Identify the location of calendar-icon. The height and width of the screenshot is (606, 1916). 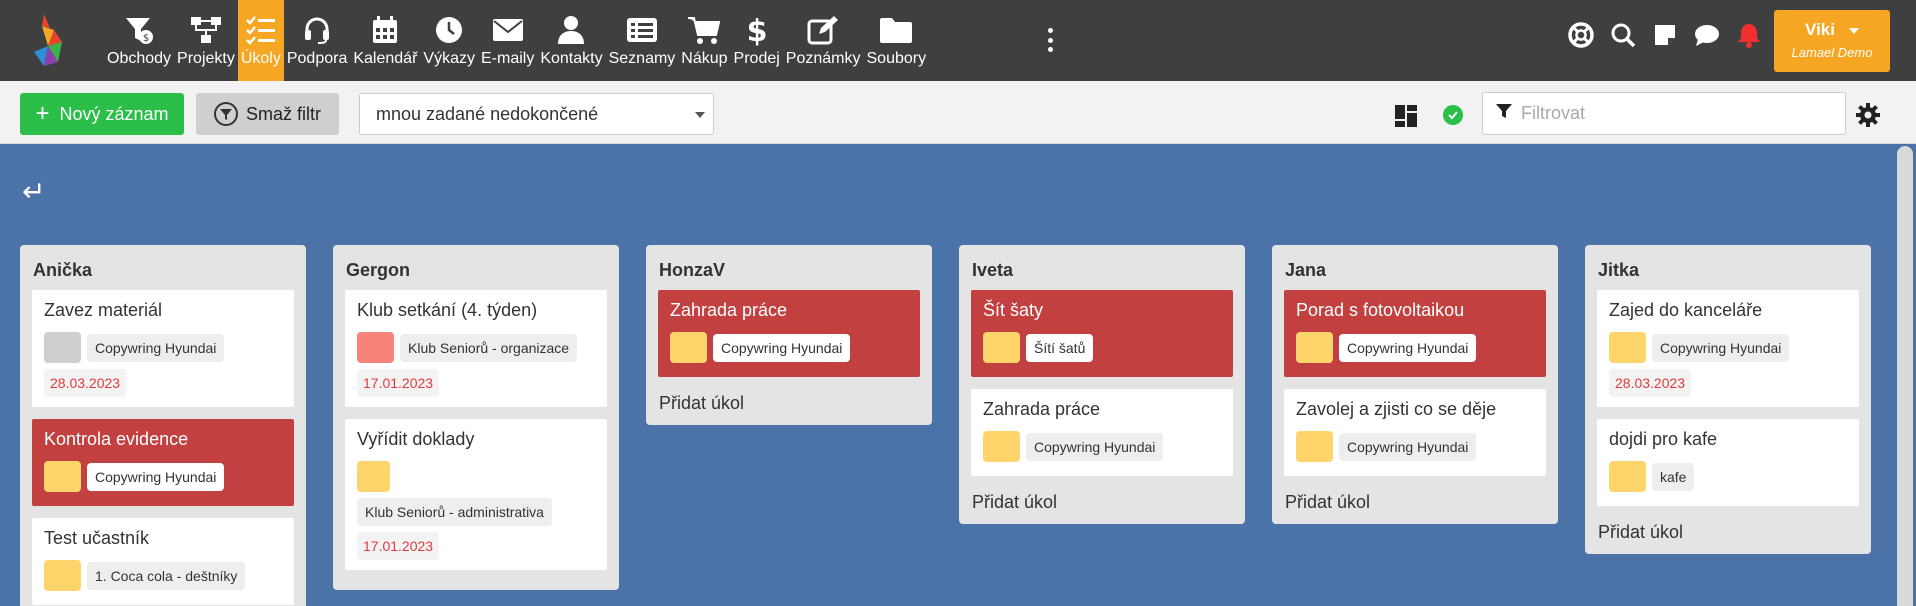
(385, 30).